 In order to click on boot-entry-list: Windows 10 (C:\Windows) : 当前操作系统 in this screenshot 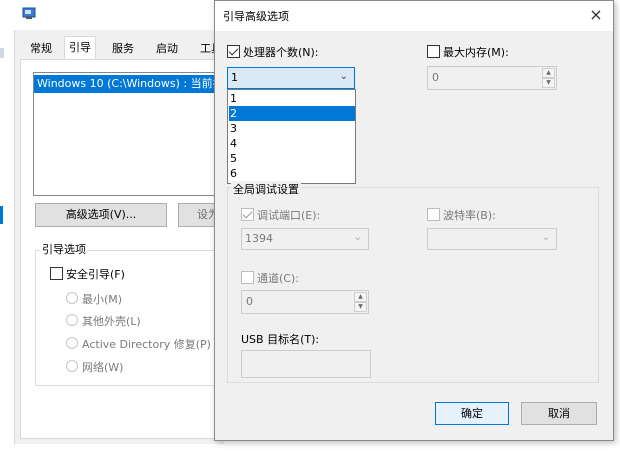, I will do `click(128, 134)`.